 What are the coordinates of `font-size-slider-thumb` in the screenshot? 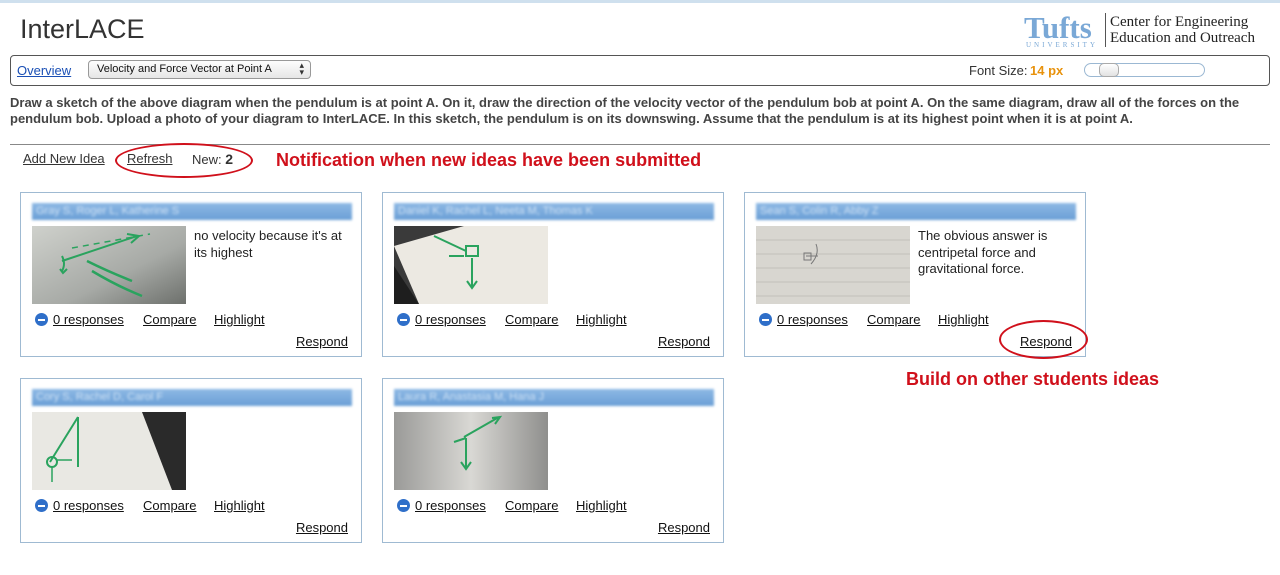 It's located at (1109, 70).